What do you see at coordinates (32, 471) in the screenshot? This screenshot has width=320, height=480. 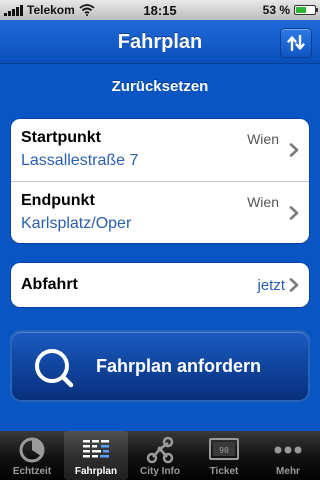 I see `tab-label: Echtzeit` at bounding box center [32, 471].